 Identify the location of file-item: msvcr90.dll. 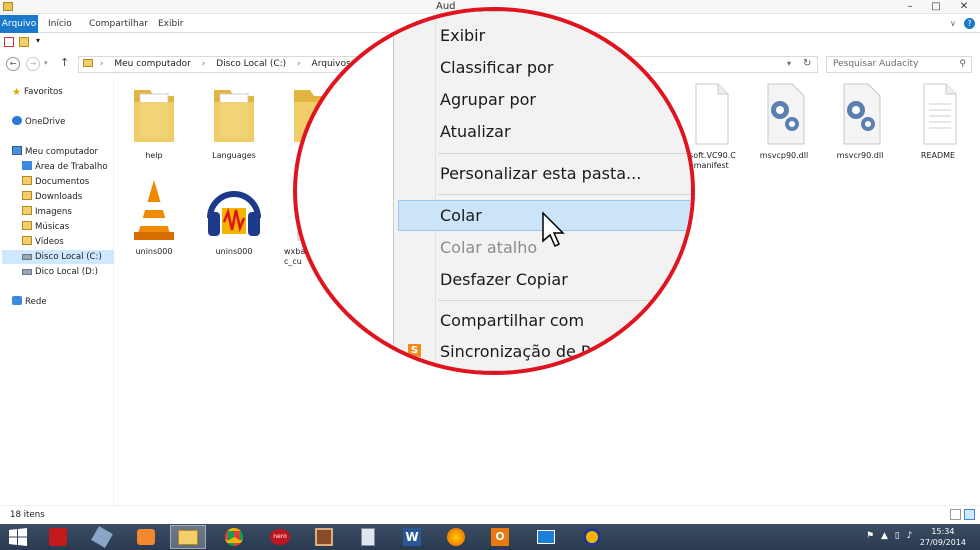
(860, 121).